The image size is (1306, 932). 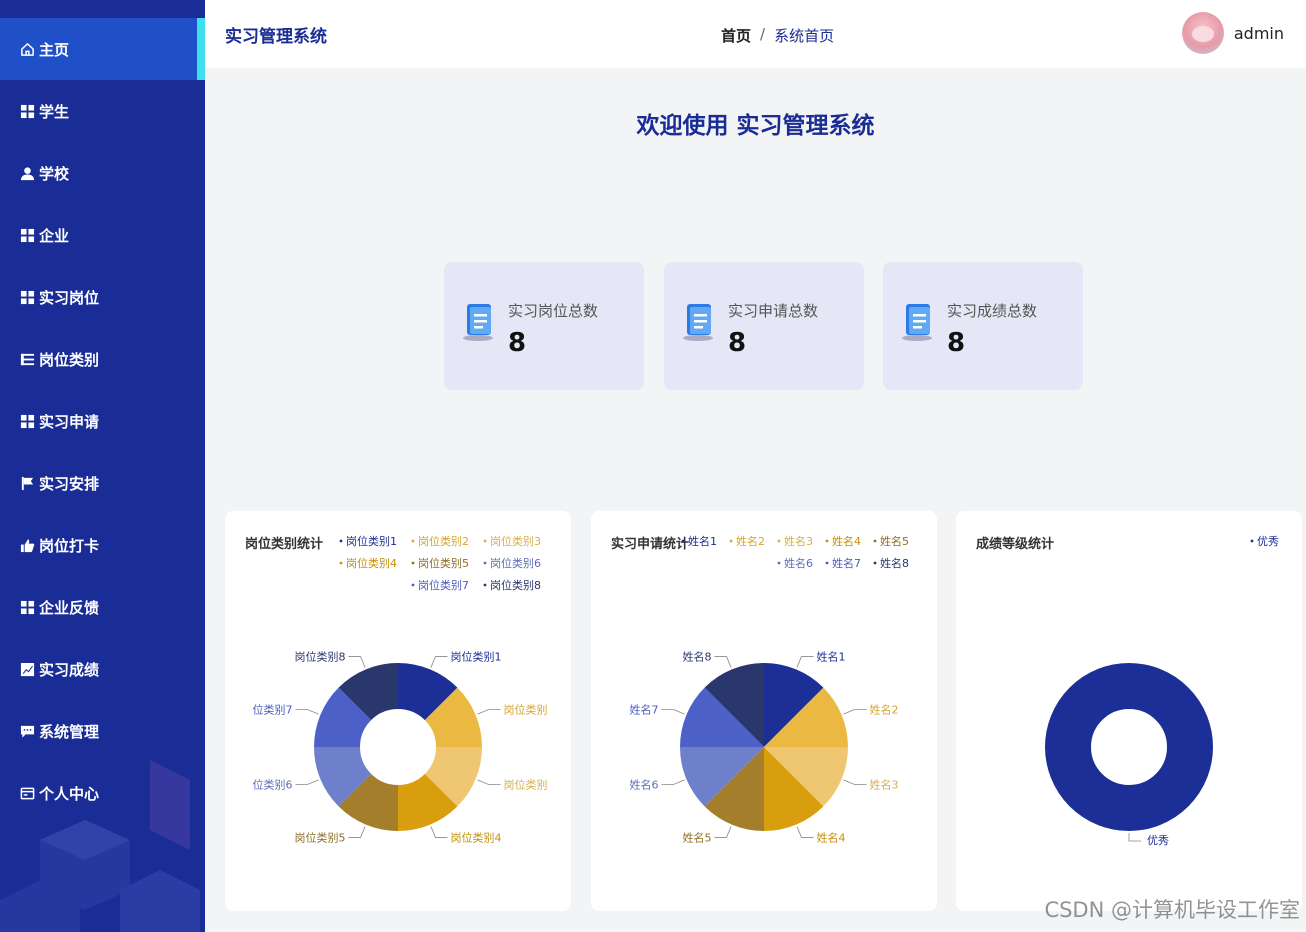 I want to click on pie-label: 姓名6, so click(x=643, y=785).